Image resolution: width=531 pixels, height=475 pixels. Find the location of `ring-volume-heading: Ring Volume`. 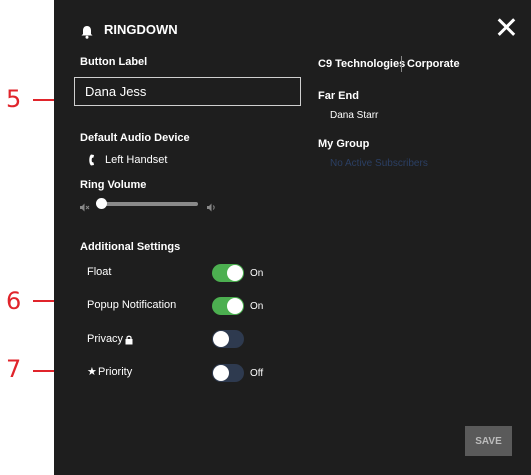

ring-volume-heading: Ring Volume is located at coordinates (113, 185).